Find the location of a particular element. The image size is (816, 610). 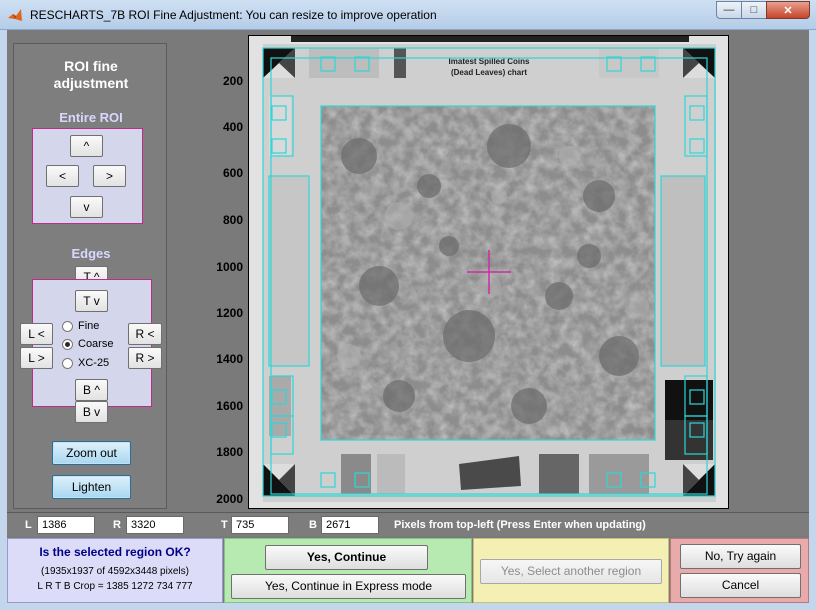

window-frame-right is located at coordinates (812, 320).